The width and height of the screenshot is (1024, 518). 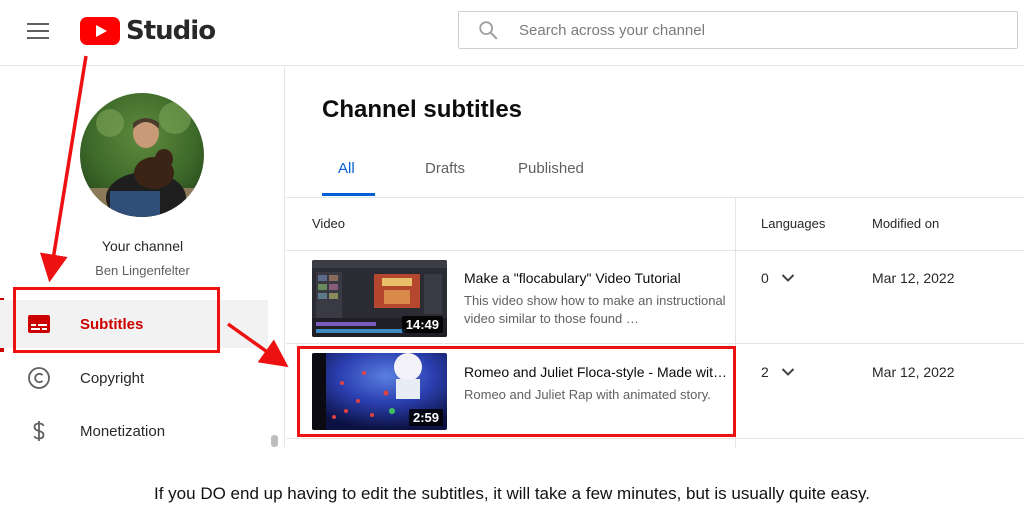 I want to click on tab-indicator, so click(x=348, y=194).